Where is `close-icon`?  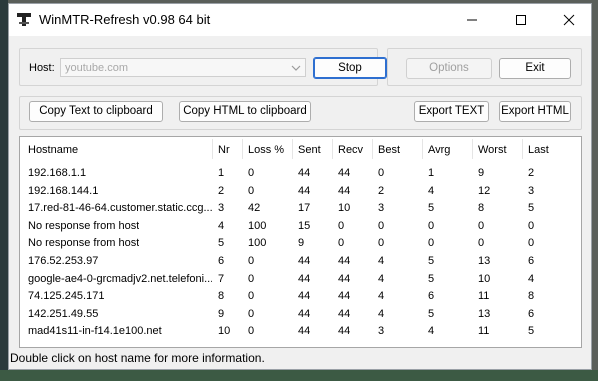 close-icon is located at coordinates (569, 20).